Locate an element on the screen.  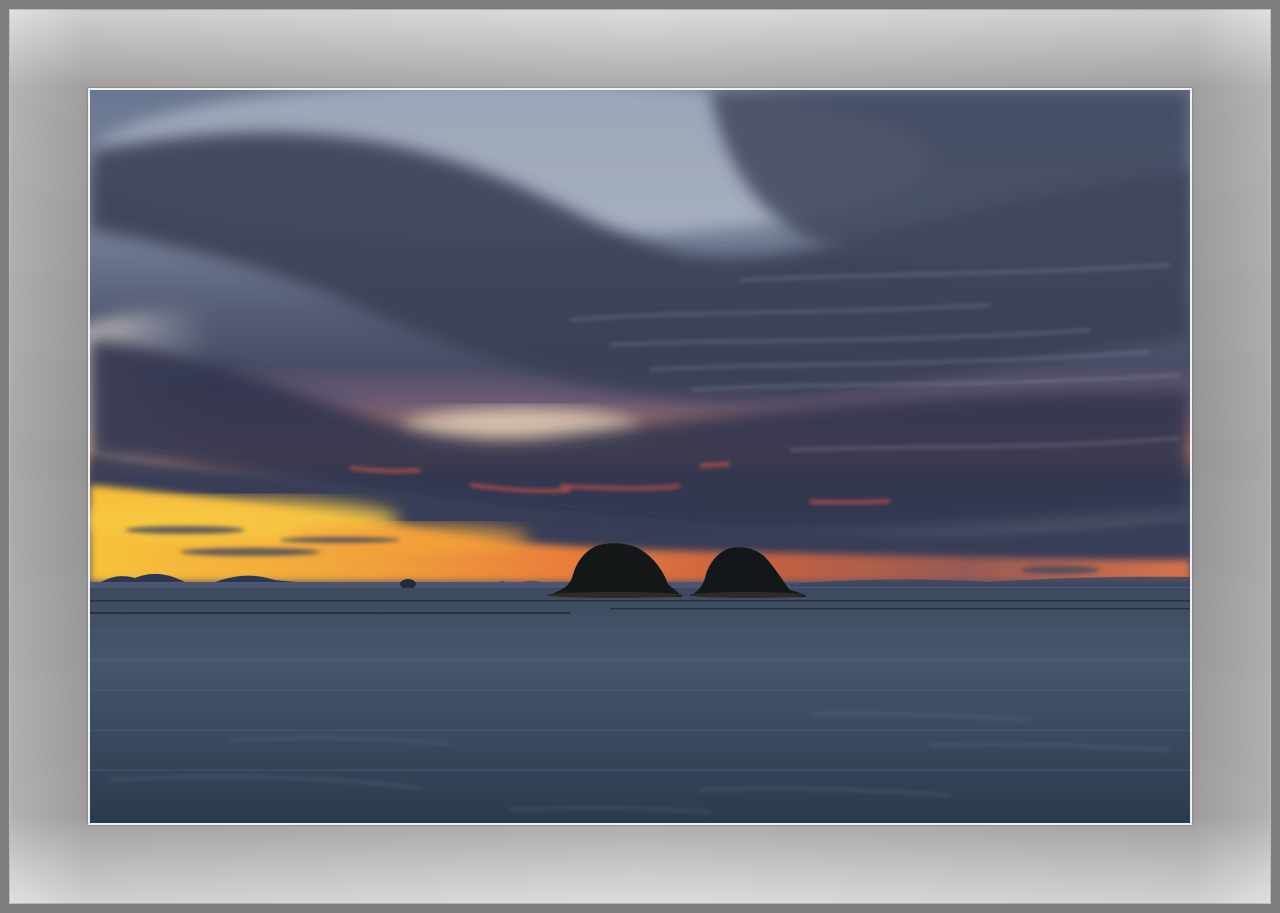
island-left-shore is located at coordinates (615, 595).